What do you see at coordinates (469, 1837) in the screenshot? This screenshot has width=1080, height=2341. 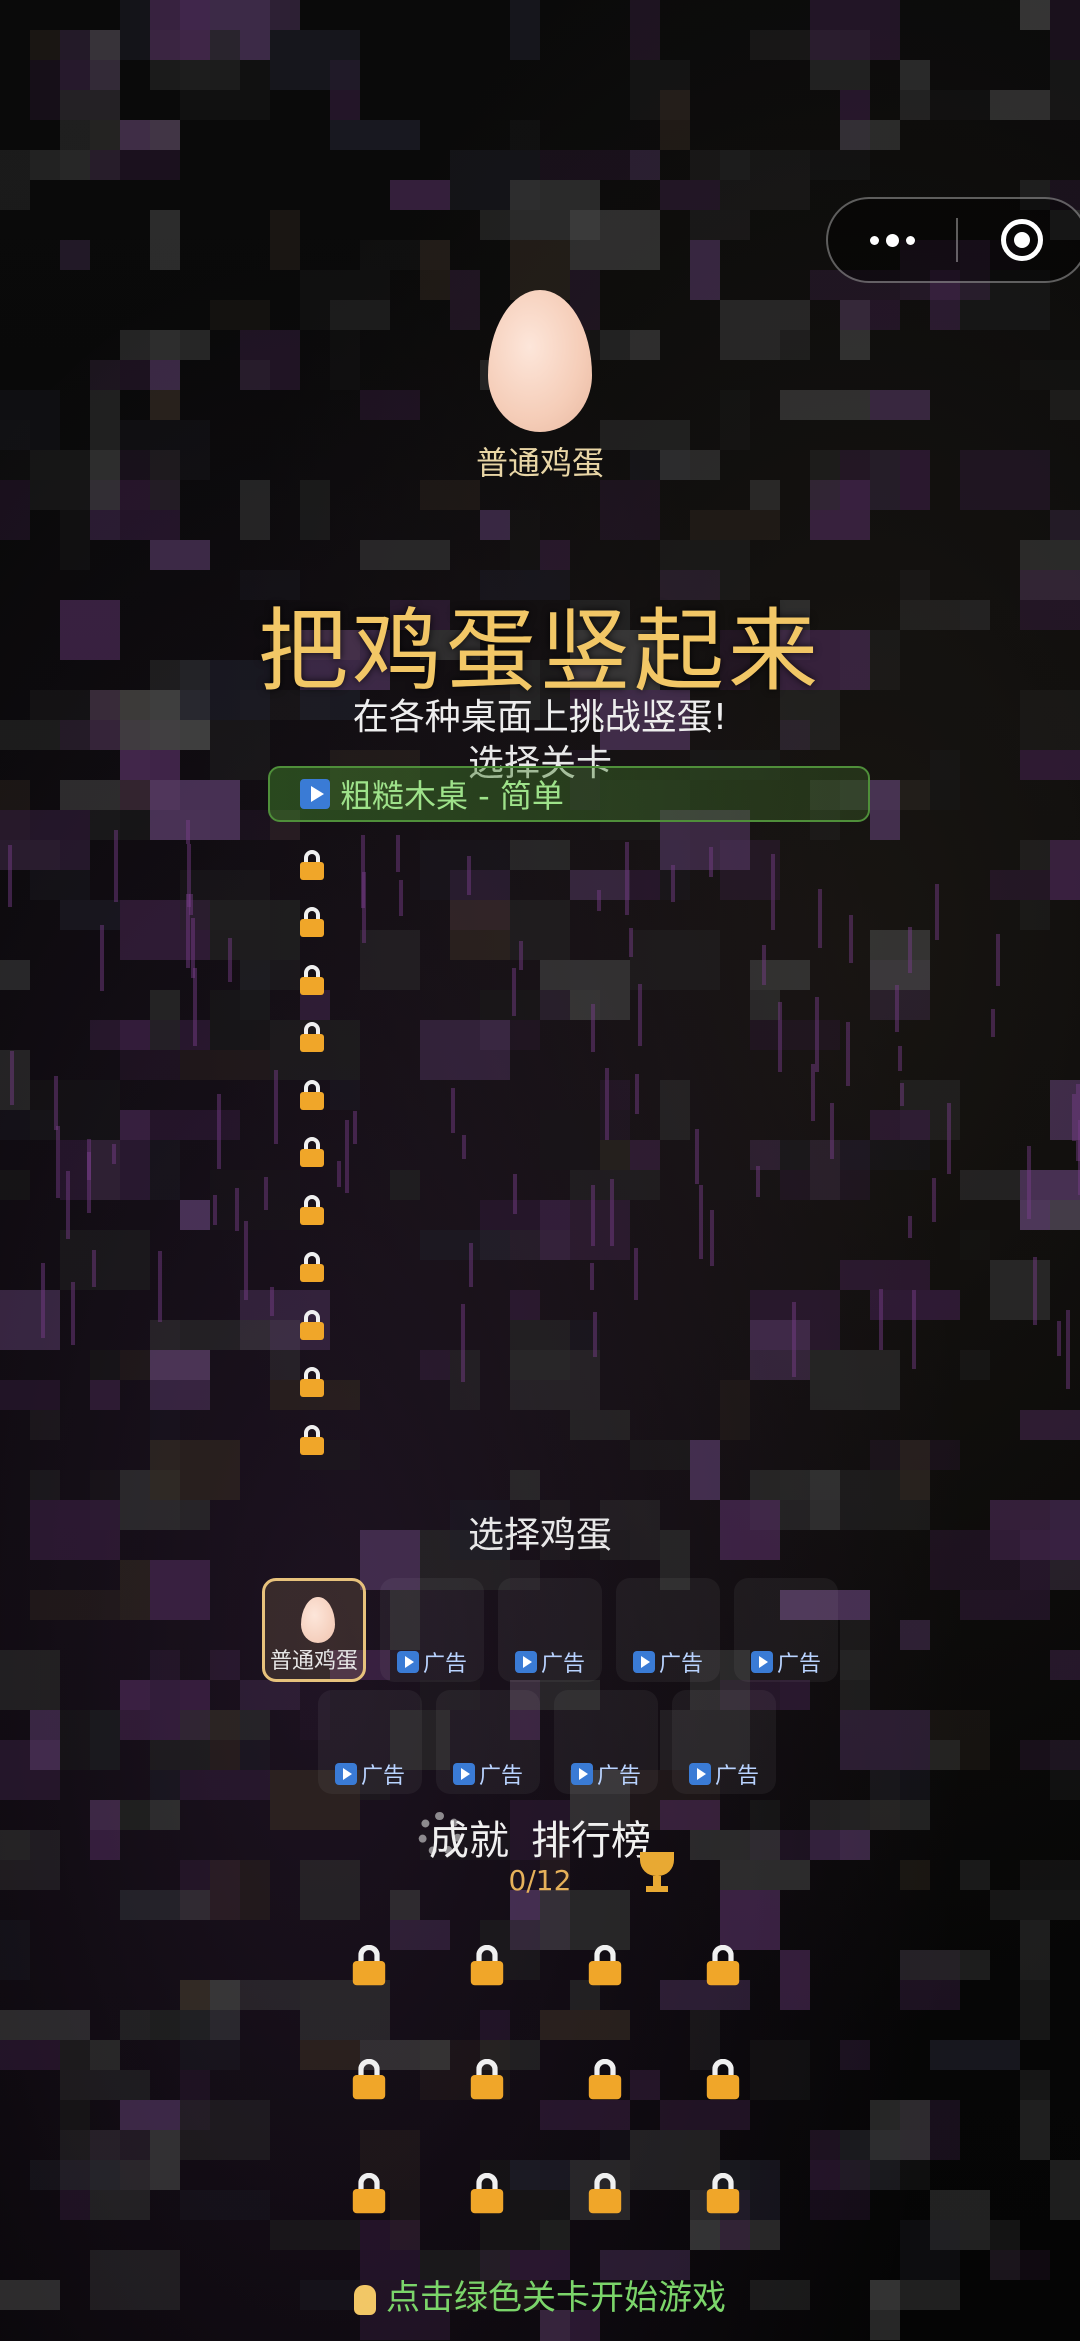 I see `tab-achievements: 成就` at bounding box center [469, 1837].